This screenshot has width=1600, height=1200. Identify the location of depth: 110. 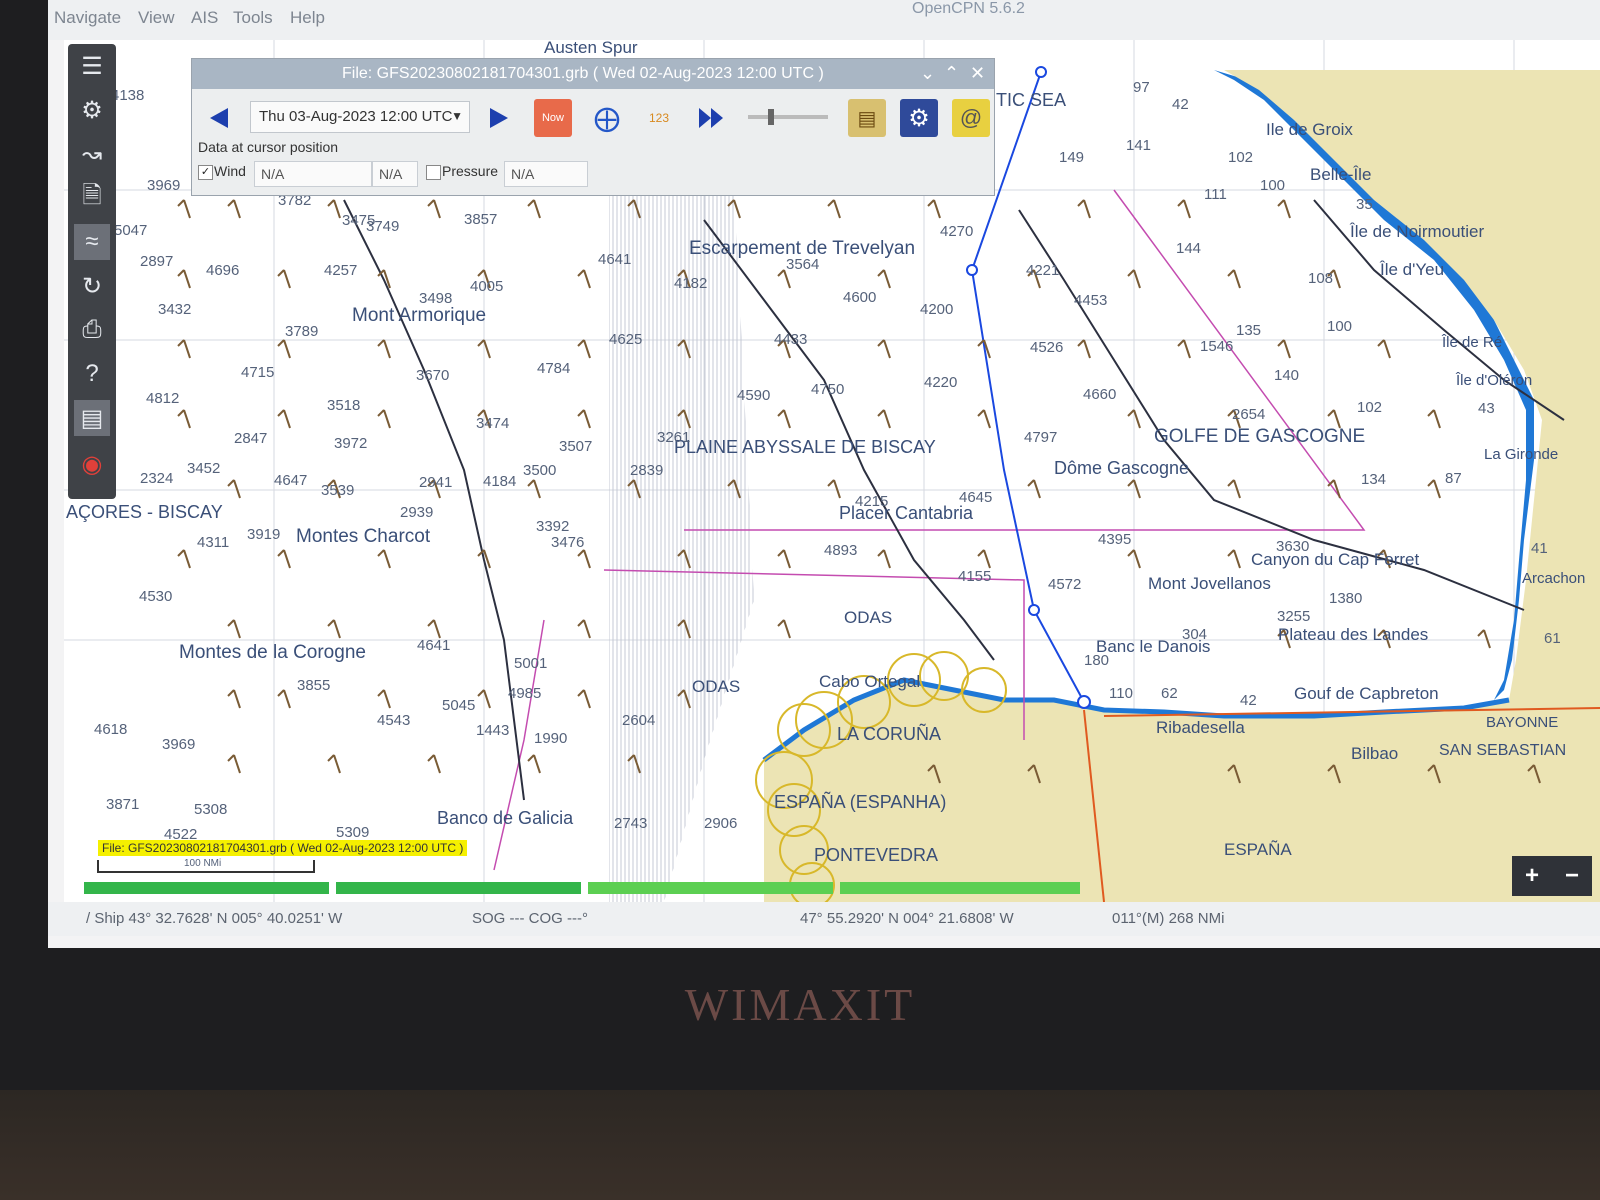
(1121, 693).